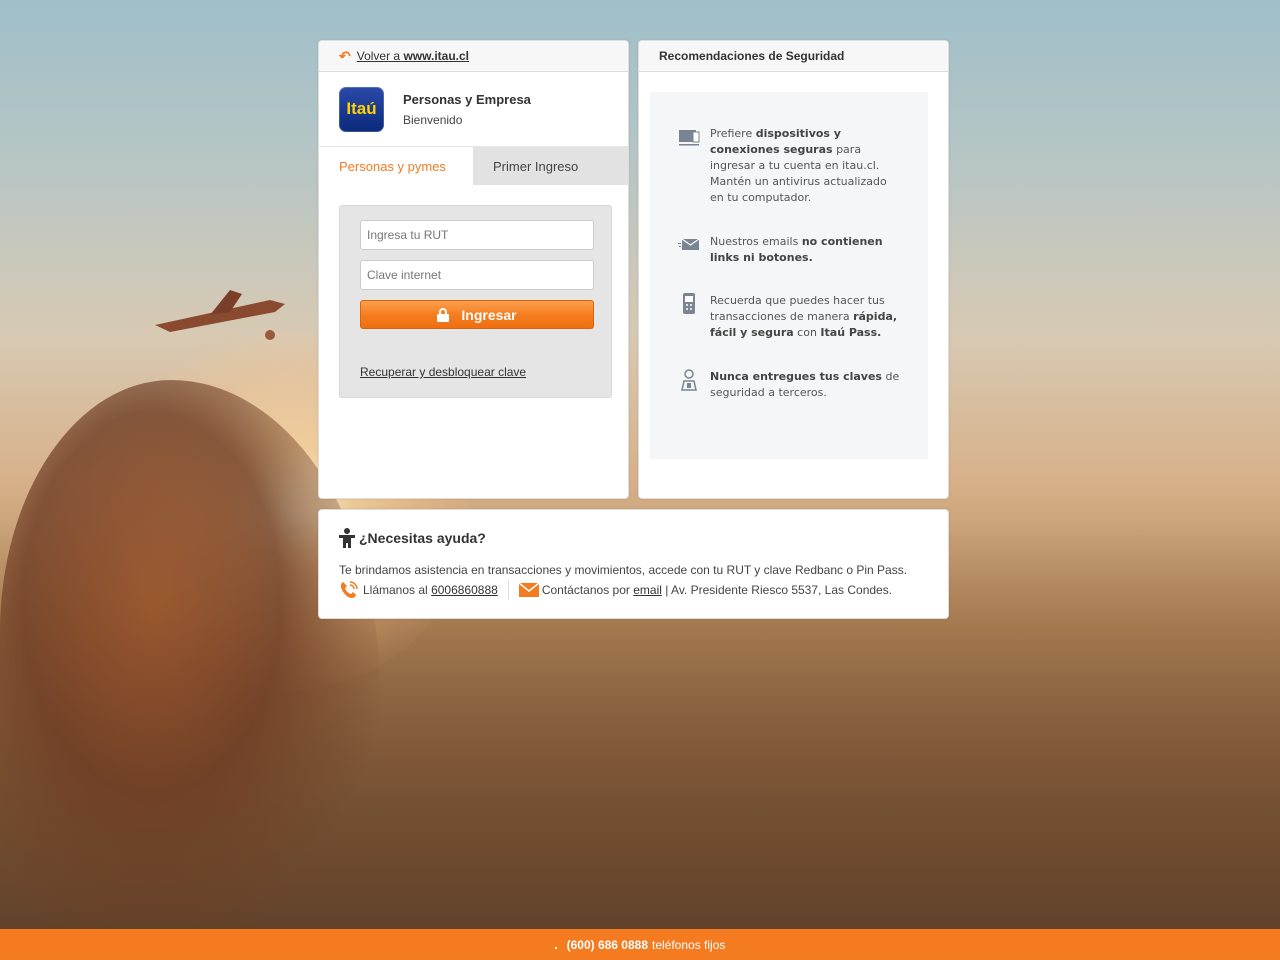  Describe the element at coordinates (345, 55) in the screenshot. I see `back-arrow-icon: ↶` at that location.